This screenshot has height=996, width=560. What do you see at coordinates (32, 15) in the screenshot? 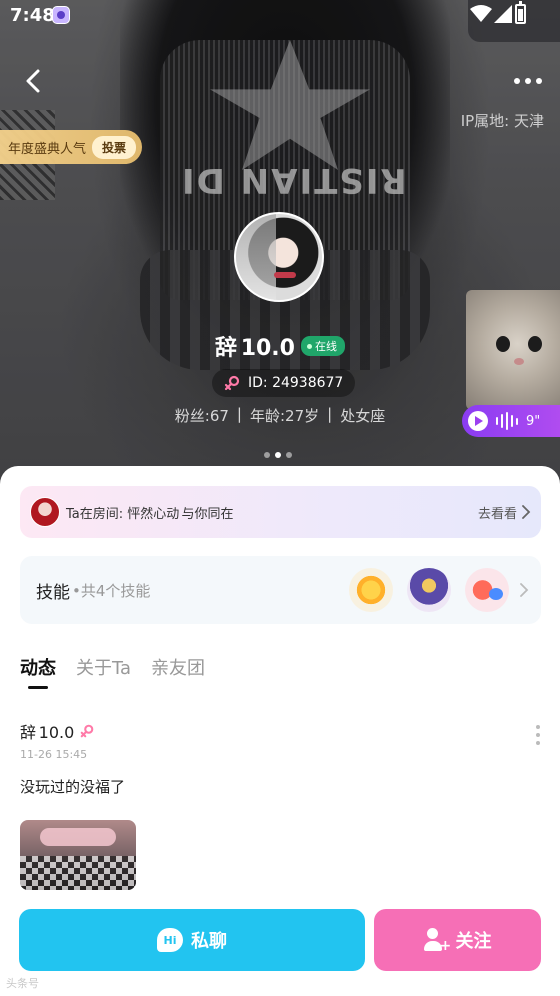
I see `status-time: 7:48` at bounding box center [32, 15].